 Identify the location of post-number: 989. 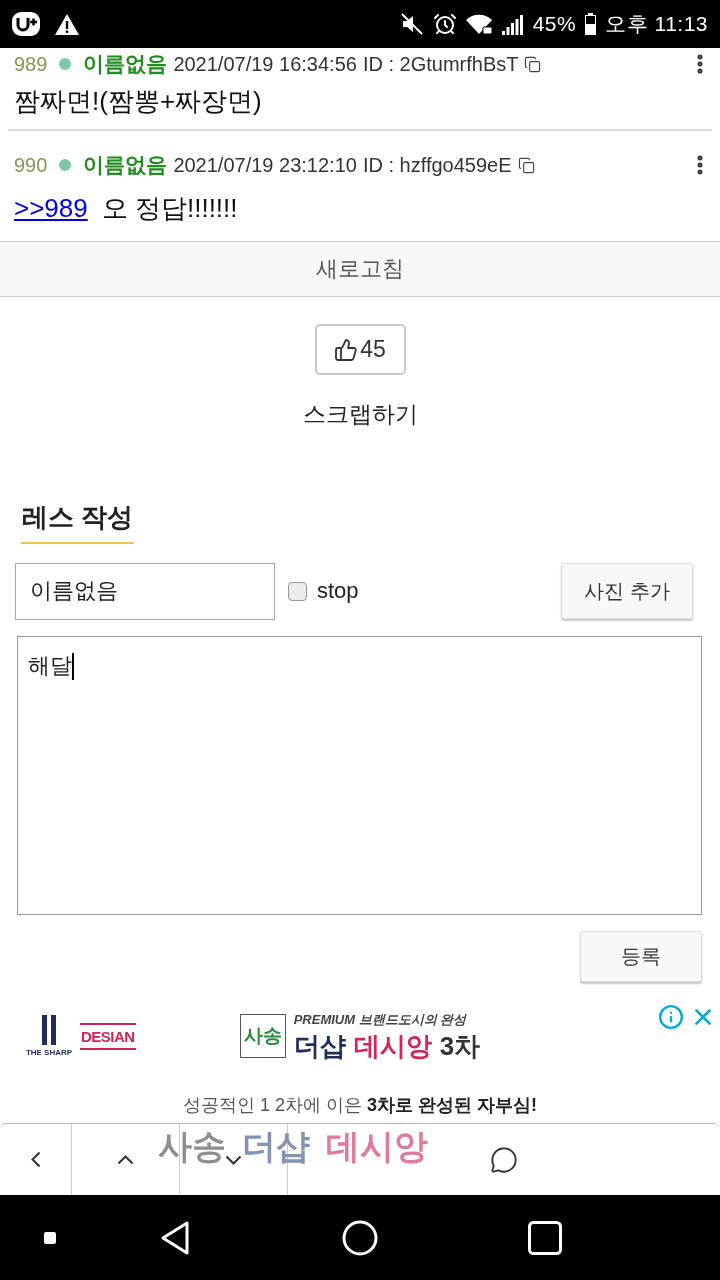
(31, 64).